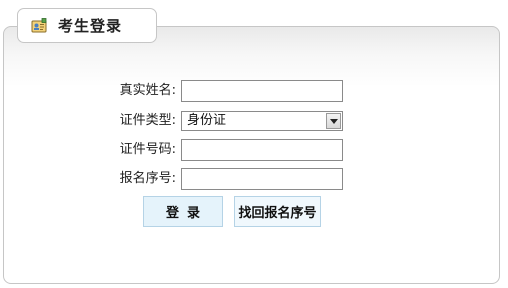  Describe the element at coordinates (207, 120) in the screenshot. I see `id-type-value: 身份证` at that location.